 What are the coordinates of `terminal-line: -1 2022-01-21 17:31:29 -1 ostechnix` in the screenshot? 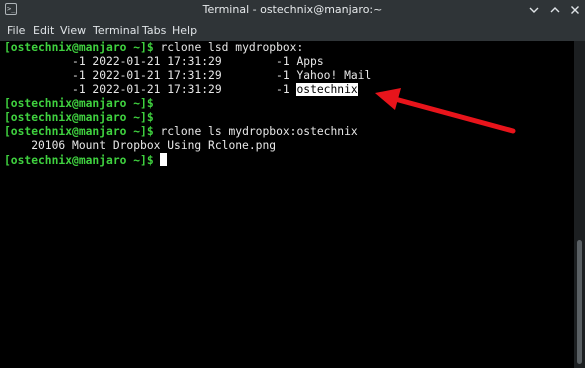 It's located at (181, 90).